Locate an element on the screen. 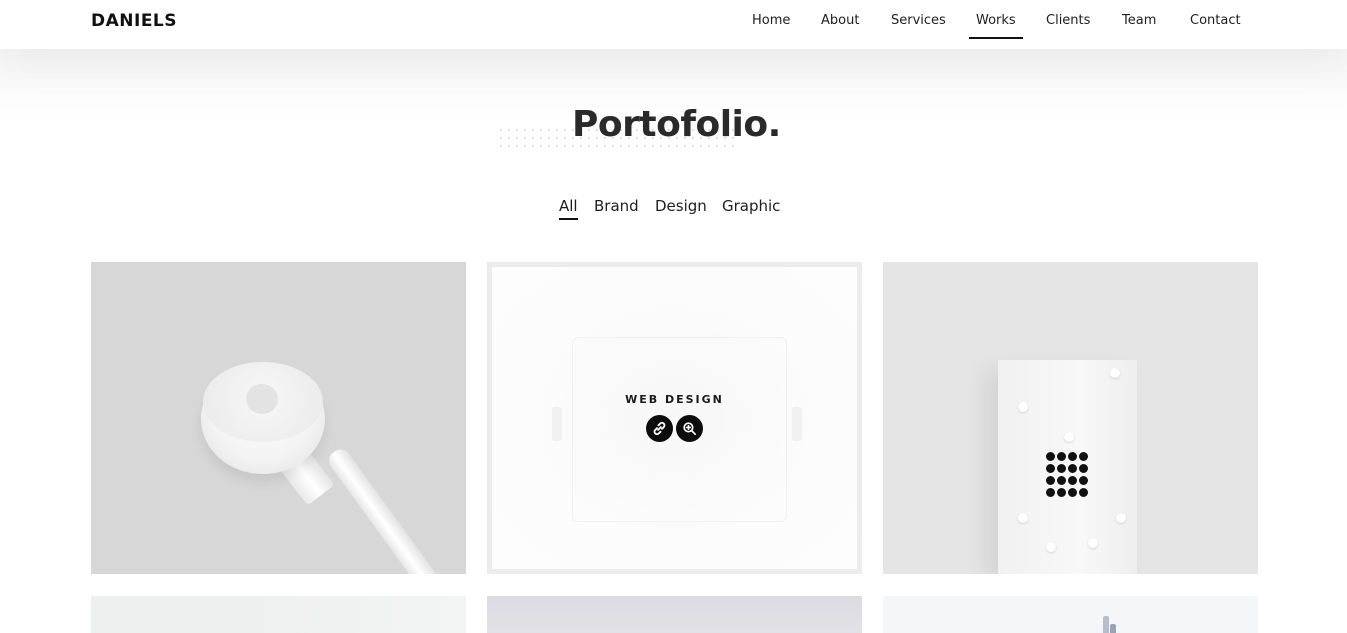 Image resolution: width=1347 pixels, height=633 pixels. filter-brand: Brand is located at coordinates (616, 206).